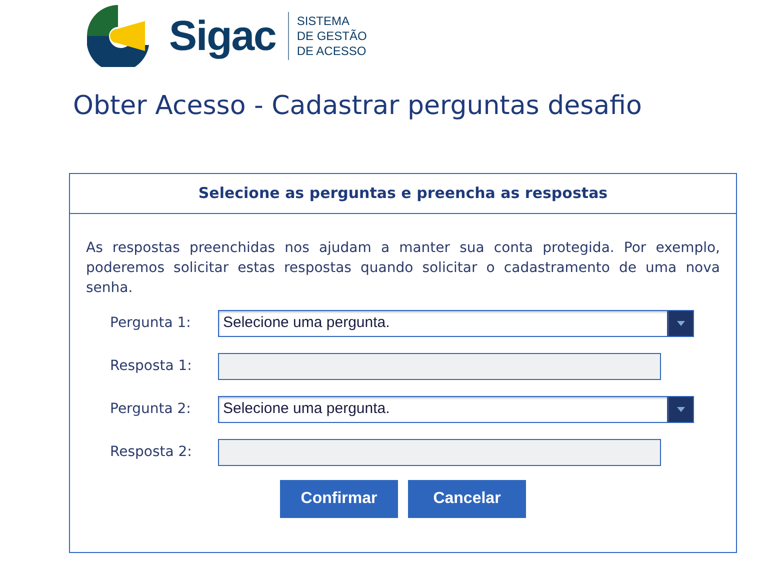 The height and width of the screenshot is (579, 766). Describe the element at coordinates (118, 36) in the screenshot. I see `logo-icon` at that location.